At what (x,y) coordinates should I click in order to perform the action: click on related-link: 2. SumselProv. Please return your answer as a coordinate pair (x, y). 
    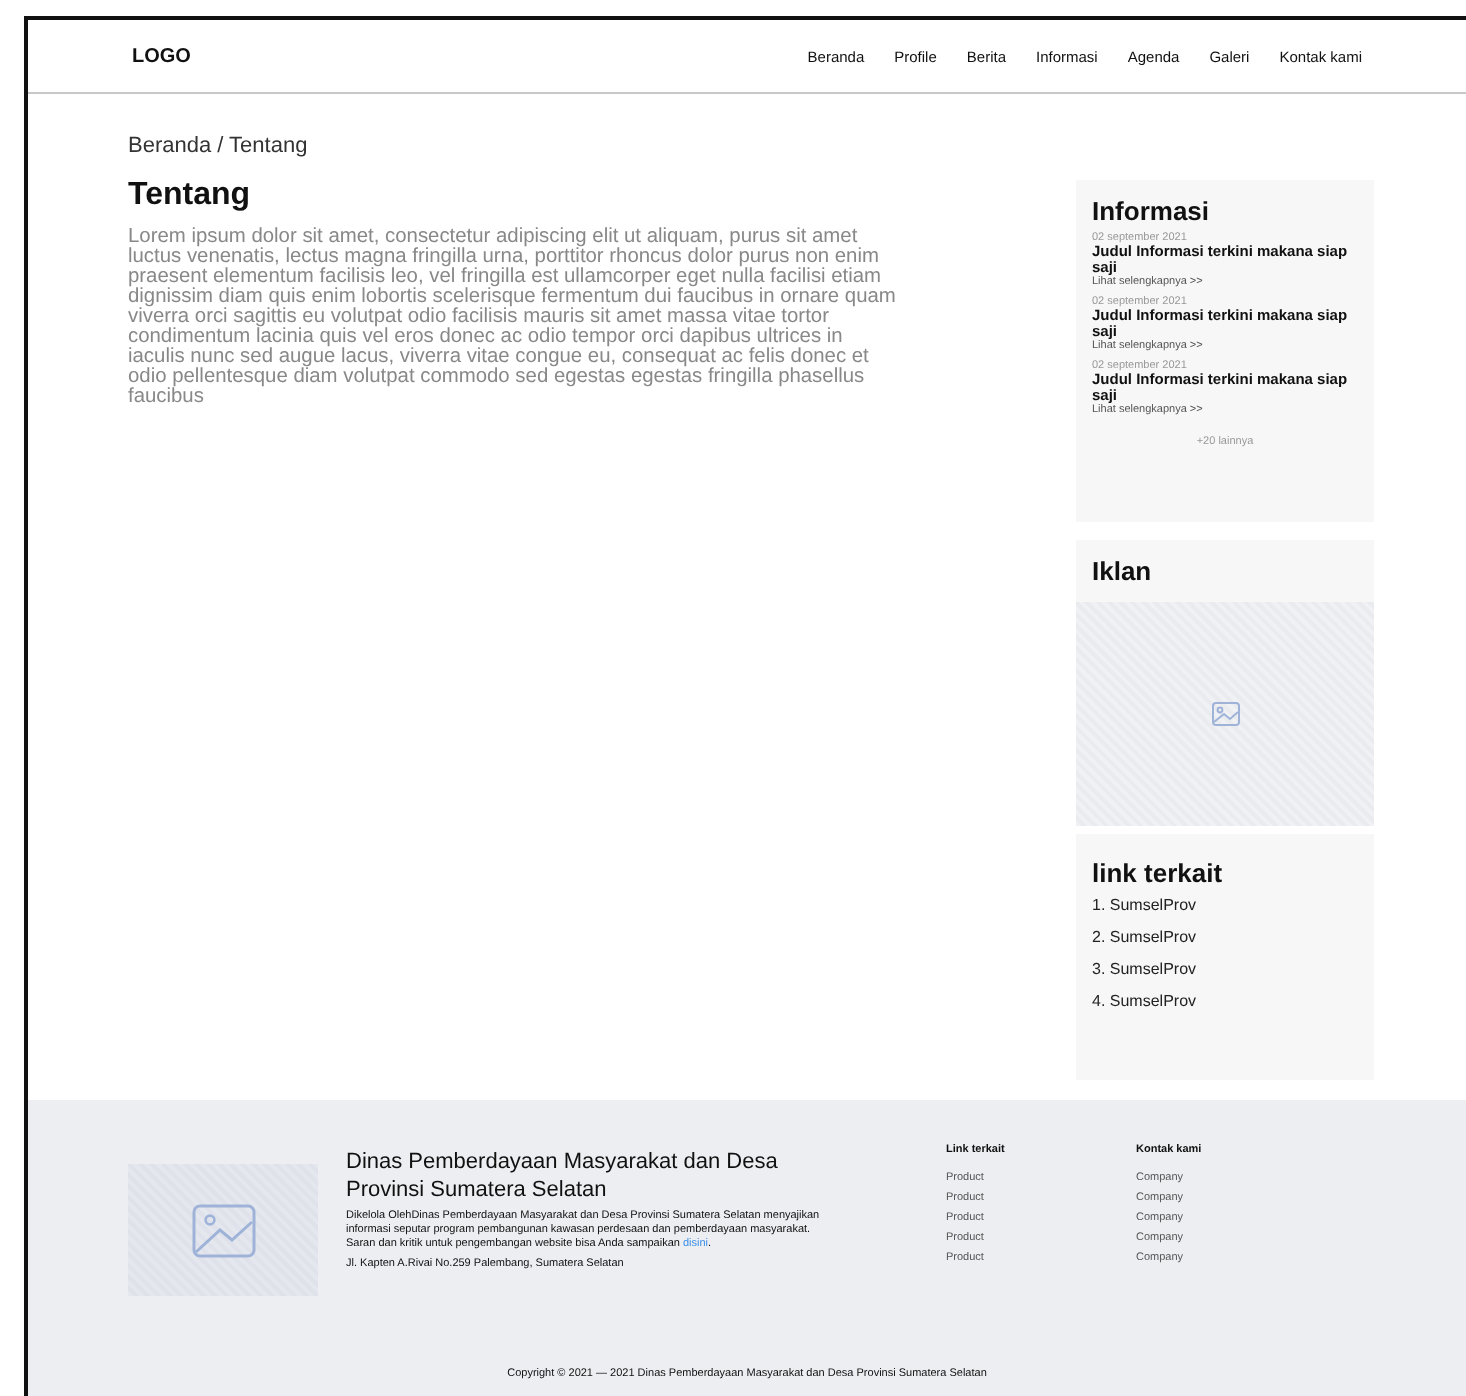
    Looking at the image, I should click on (1225, 937).